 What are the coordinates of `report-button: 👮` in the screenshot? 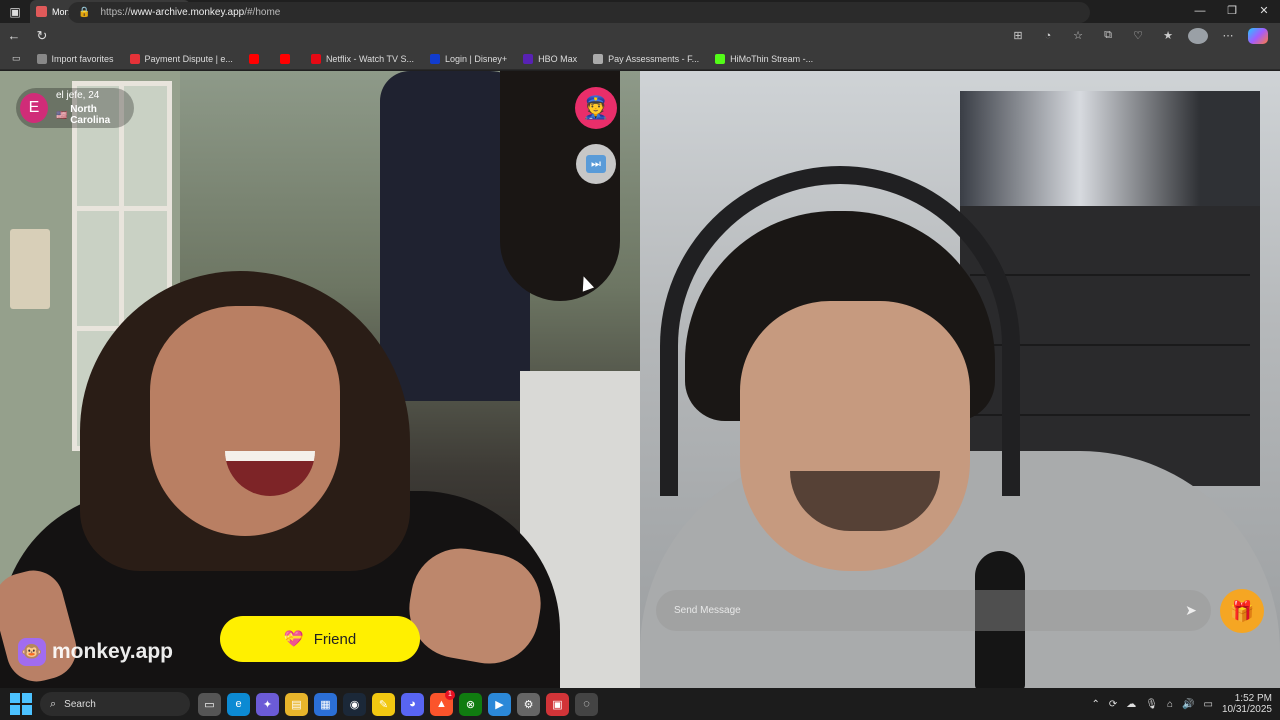 It's located at (596, 108).